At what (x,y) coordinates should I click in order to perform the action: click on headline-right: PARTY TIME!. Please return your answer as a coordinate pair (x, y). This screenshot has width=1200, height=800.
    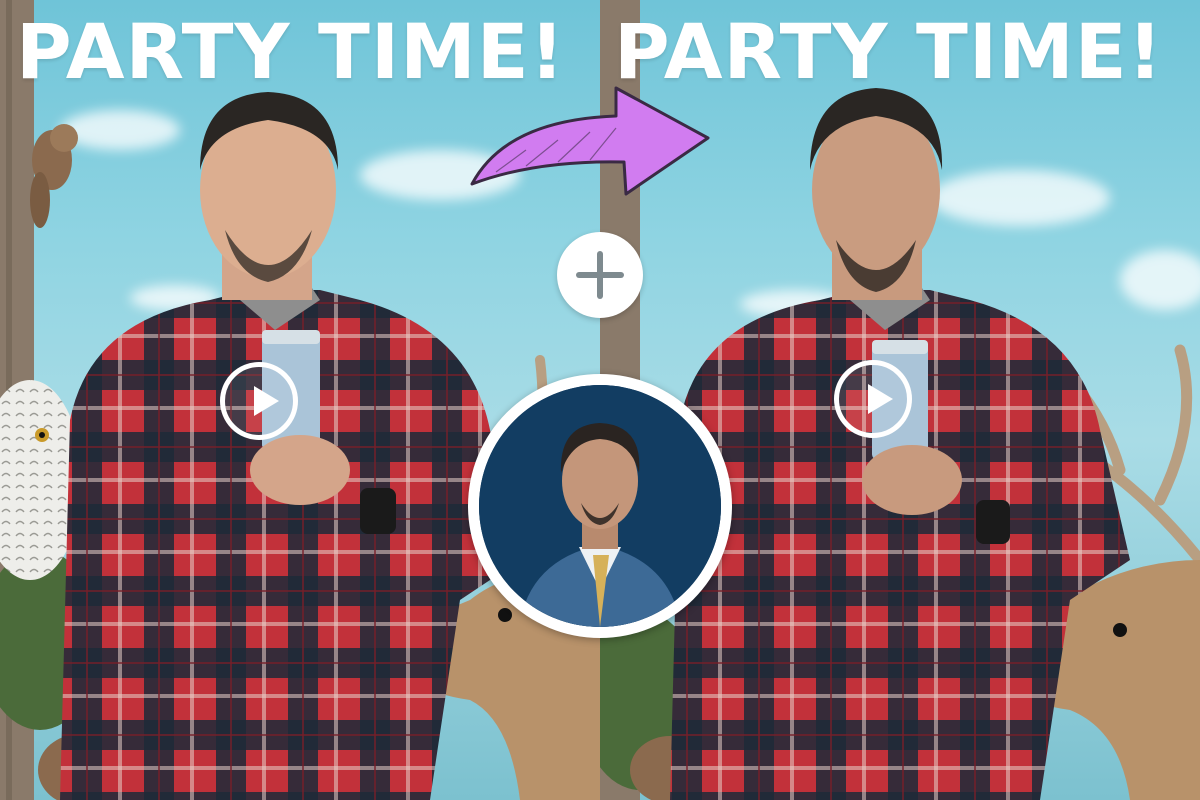
    Looking at the image, I should click on (889, 51).